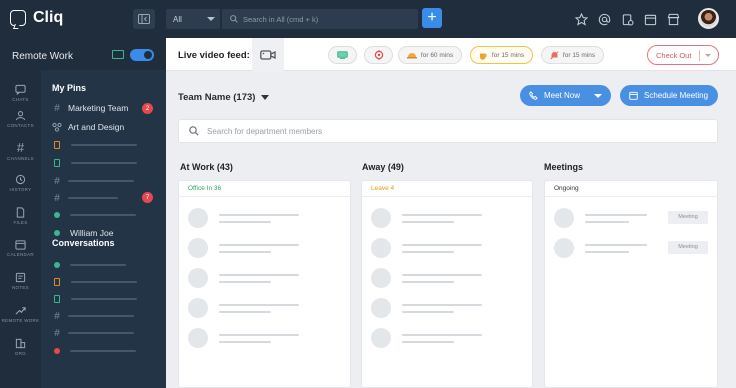 This screenshot has width=736, height=388. Describe the element at coordinates (20, 222) in the screenshot. I see `rail-label: FILES` at that location.